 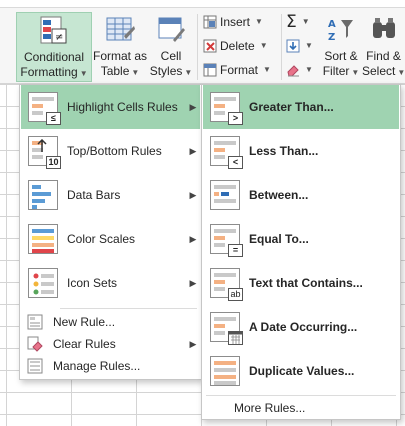 I want to click on highlight-cells-icon: ≤, so click(x=44, y=108).